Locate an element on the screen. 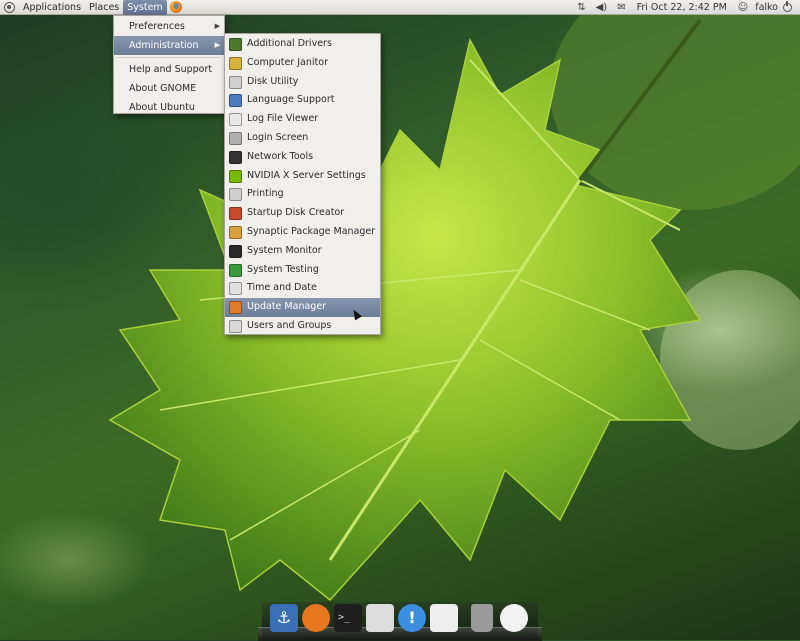 This screenshot has width=800, height=641. admin-item-label: Additional Drivers is located at coordinates (289, 43).